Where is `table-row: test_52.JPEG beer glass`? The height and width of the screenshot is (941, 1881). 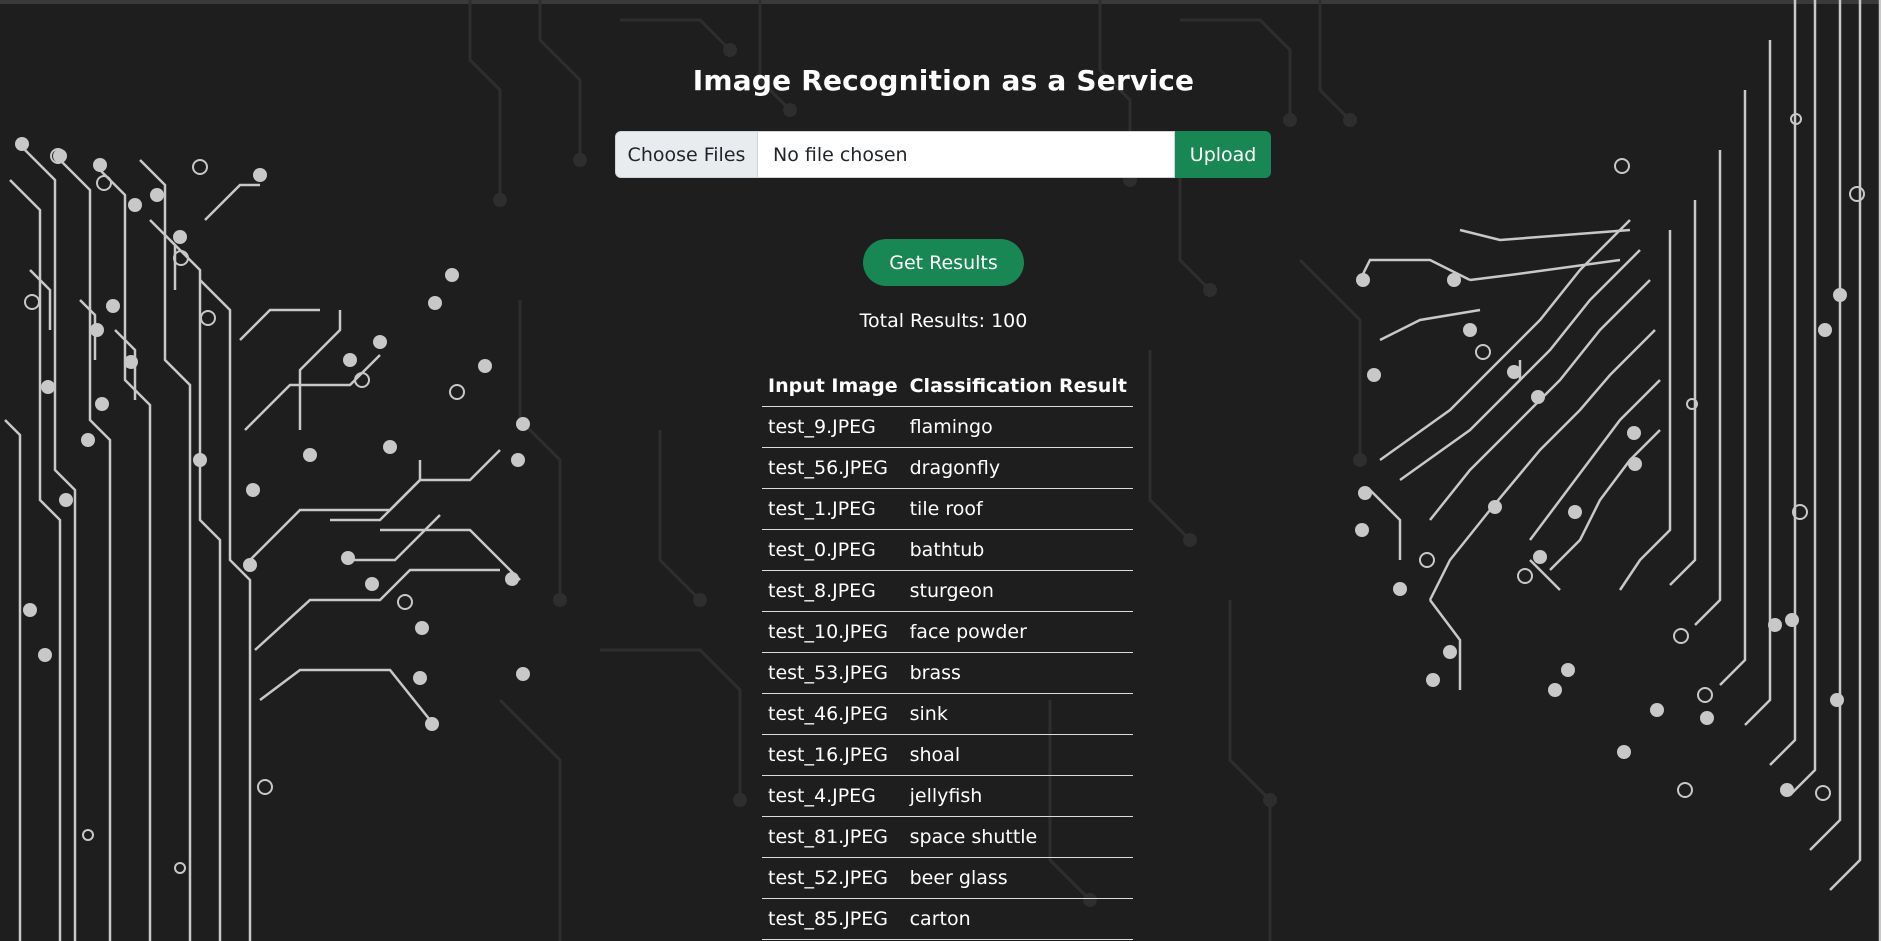
table-row: test_52.JPEG beer glass is located at coordinates (947, 878).